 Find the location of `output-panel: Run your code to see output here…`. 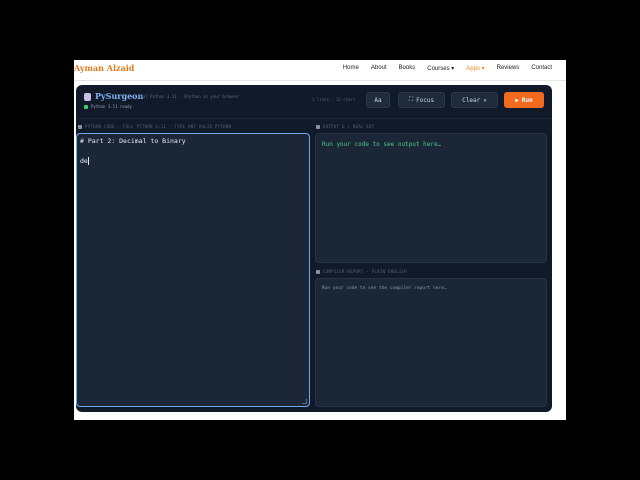

output-panel: Run your code to see output here… is located at coordinates (431, 198).